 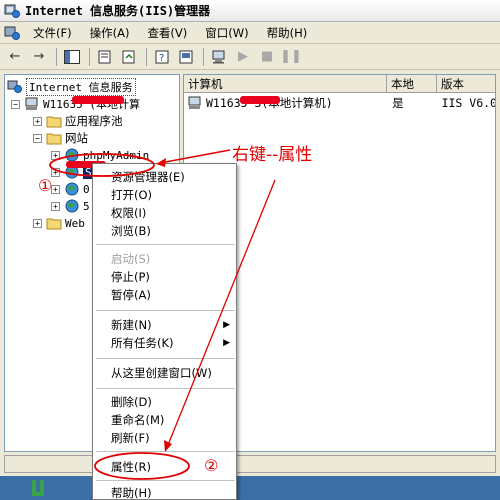 What do you see at coordinates (250, 464) in the screenshot?
I see `status-bar` at bounding box center [250, 464].